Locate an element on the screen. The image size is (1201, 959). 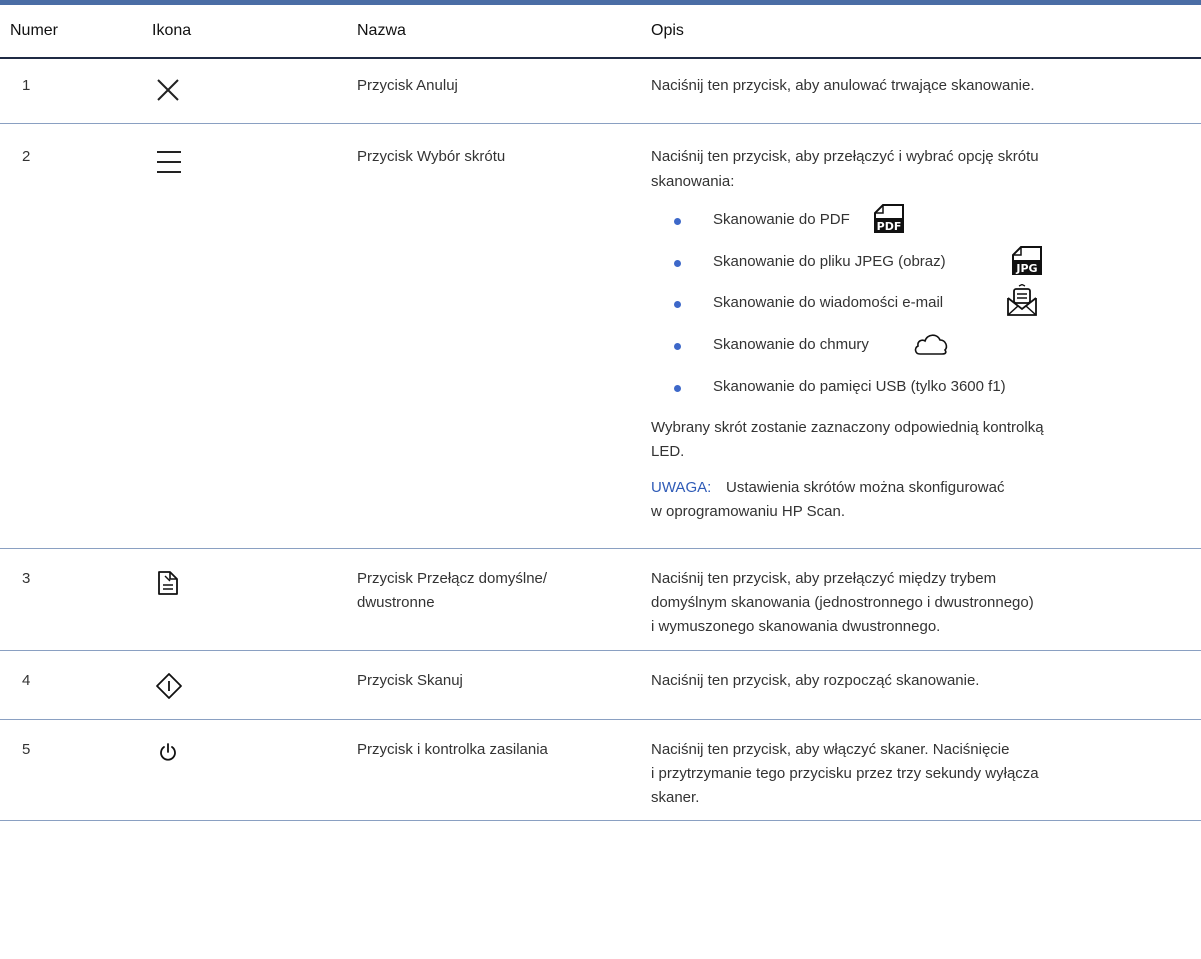
row-number: 5 is located at coordinates (26, 749).